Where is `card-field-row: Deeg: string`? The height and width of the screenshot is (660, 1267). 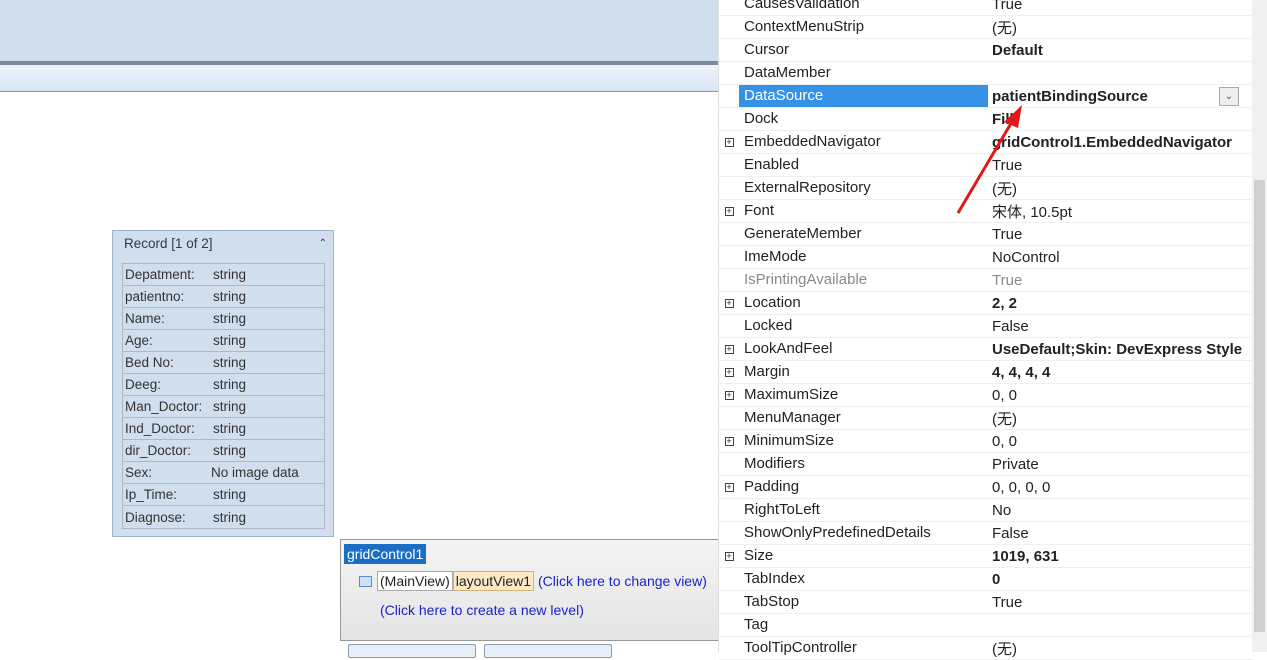
card-field-row: Deeg: string is located at coordinates (223, 385).